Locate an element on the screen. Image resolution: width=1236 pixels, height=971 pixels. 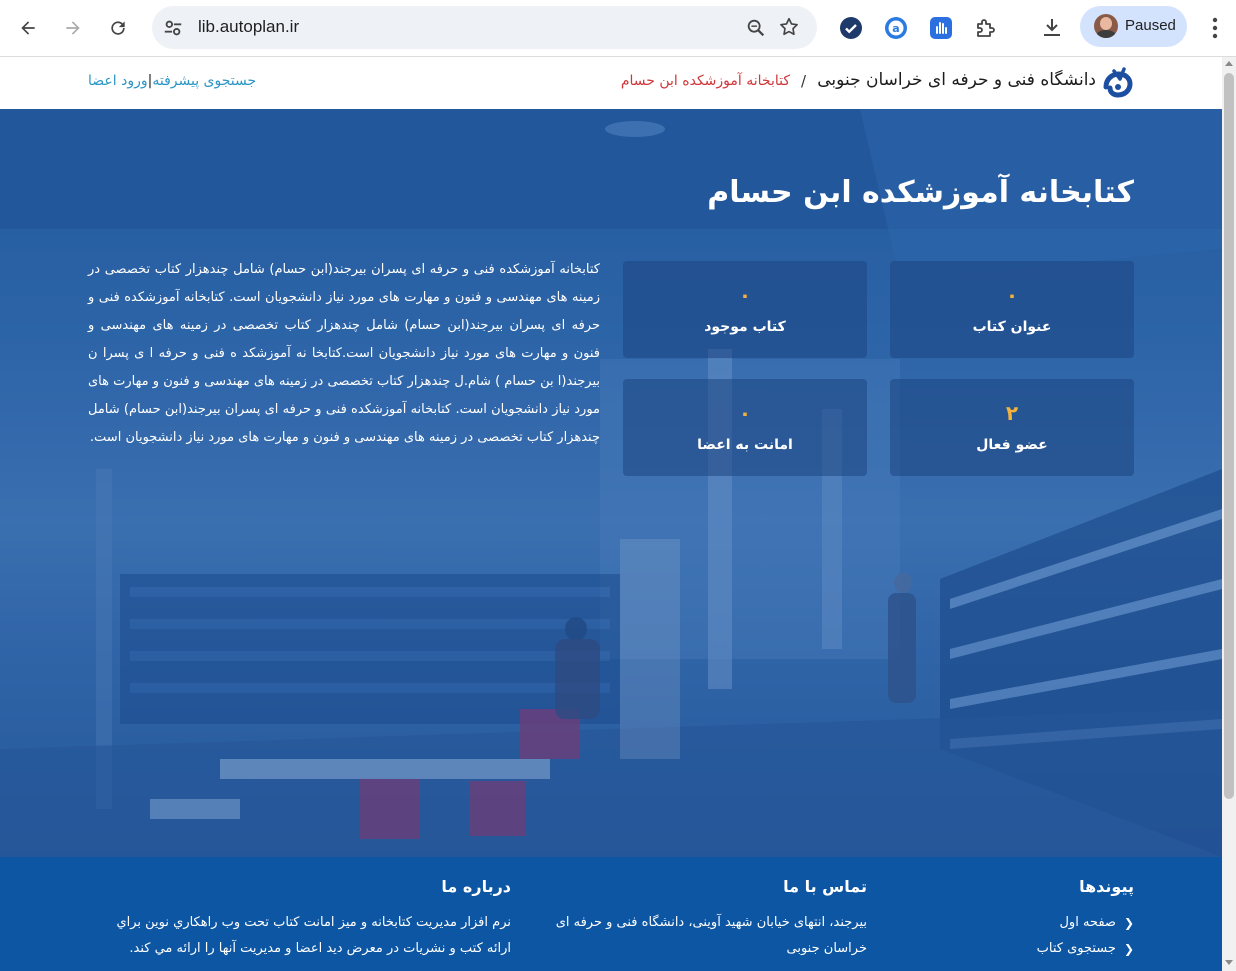
menu-dots-icon is located at coordinates (1215, 28).